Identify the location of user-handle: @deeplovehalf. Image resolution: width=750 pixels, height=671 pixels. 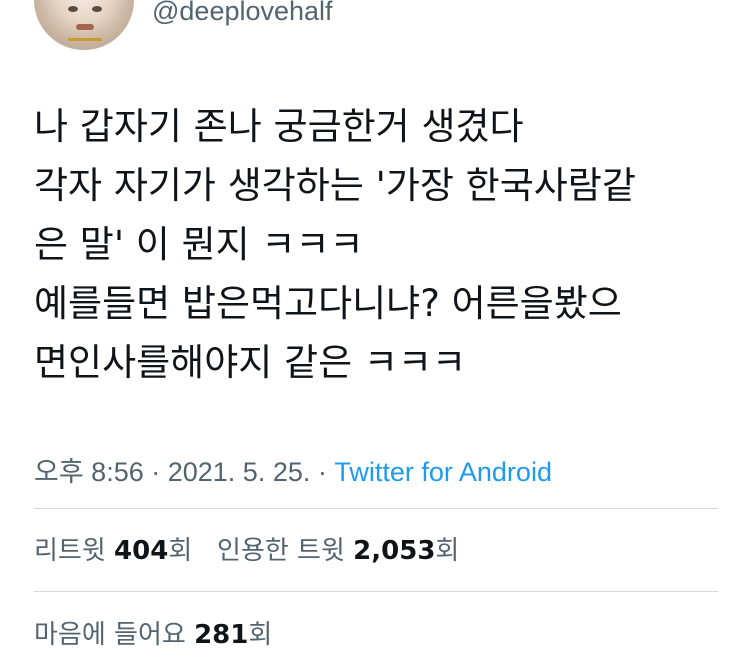
(242, 13).